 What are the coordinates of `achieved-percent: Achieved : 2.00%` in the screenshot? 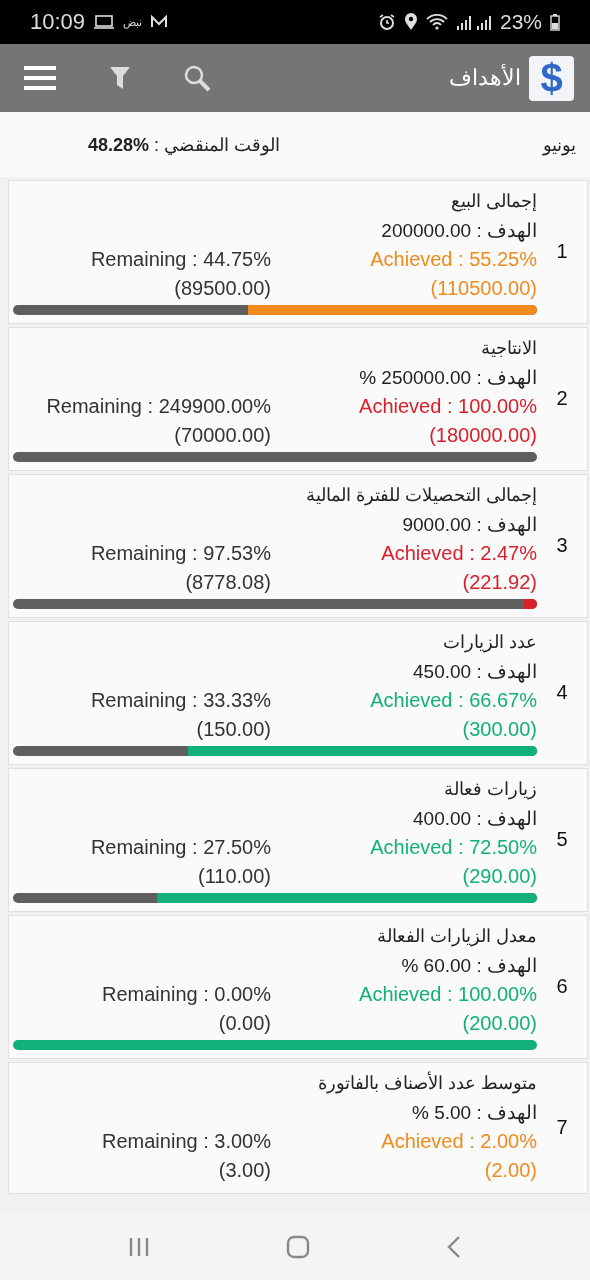 It's located at (458, 1141).